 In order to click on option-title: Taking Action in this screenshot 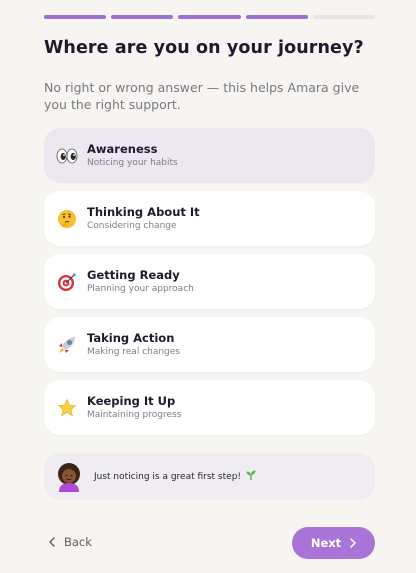, I will do `click(131, 337)`.